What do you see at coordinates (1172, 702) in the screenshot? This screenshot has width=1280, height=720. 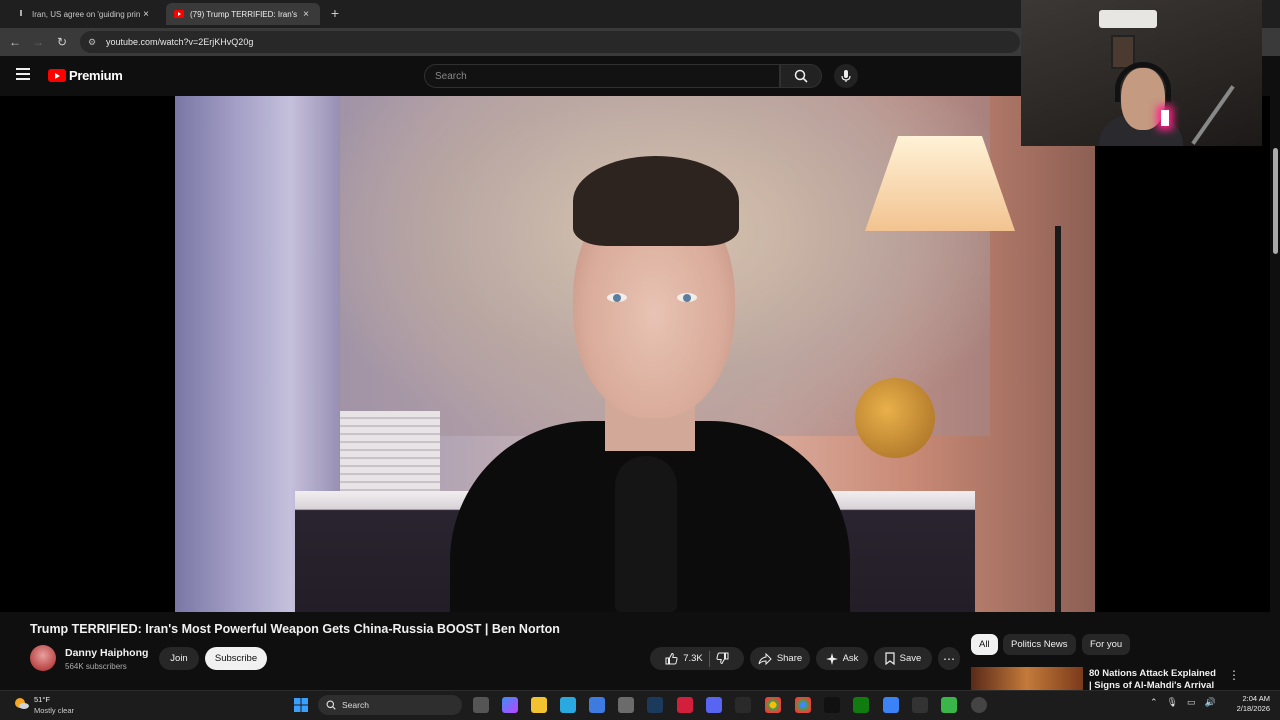 I see `microphone-tray-icon: 🎙` at bounding box center [1172, 702].